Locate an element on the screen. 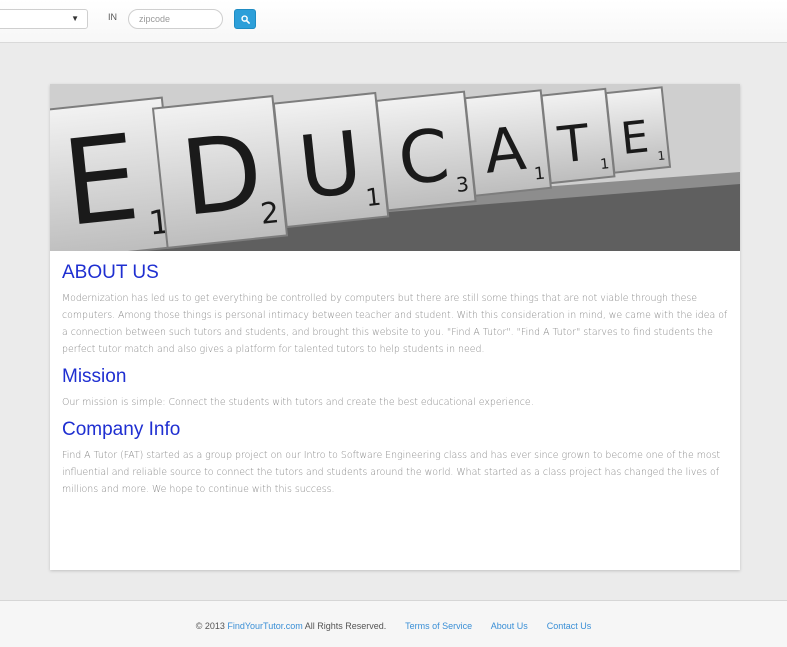 The height and width of the screenshot is (647, 787). chevron-down-icon: ▼ is located at coordinates (75, 18).